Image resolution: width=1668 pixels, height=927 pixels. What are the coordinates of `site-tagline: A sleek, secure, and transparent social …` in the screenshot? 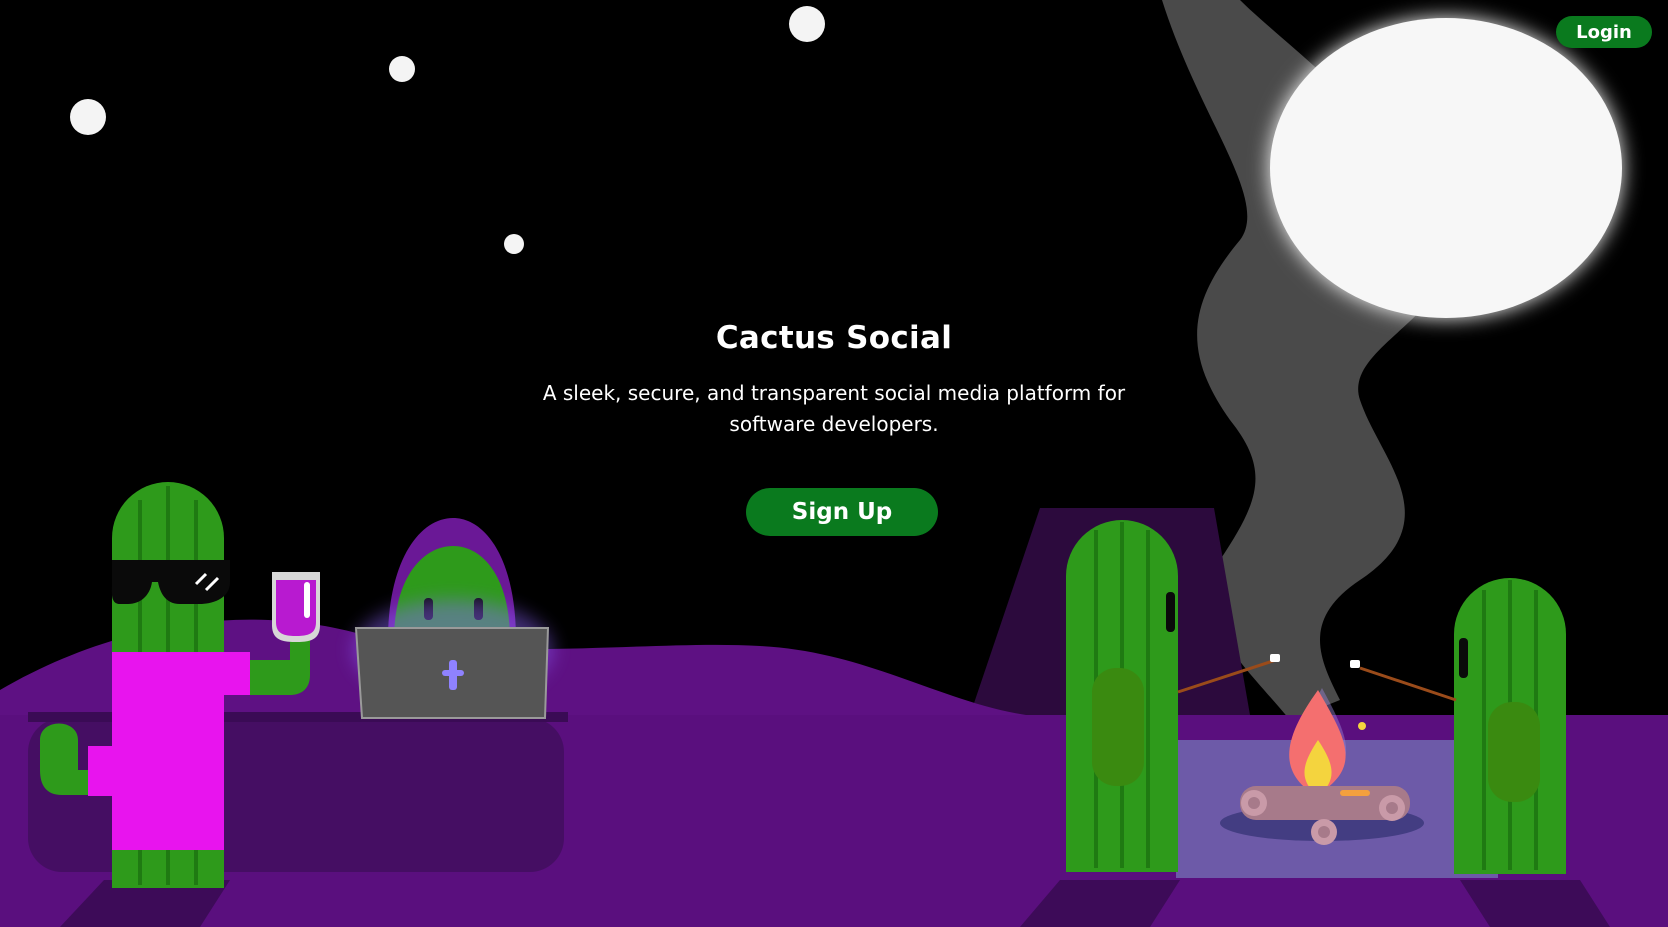 It's located at (834, 408).